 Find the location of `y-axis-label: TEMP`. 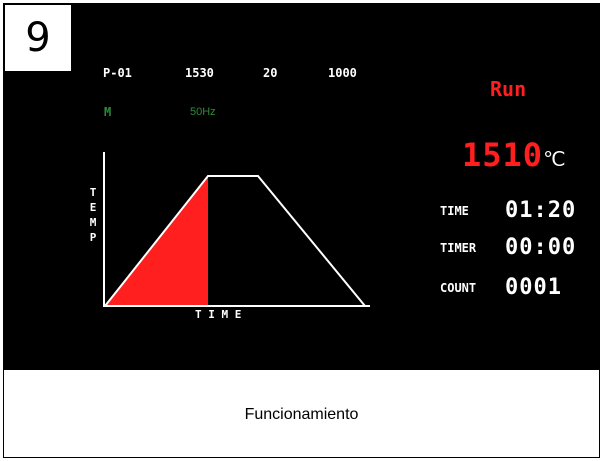

y-axis-label: TEMP is located at coordinates (93, 215).